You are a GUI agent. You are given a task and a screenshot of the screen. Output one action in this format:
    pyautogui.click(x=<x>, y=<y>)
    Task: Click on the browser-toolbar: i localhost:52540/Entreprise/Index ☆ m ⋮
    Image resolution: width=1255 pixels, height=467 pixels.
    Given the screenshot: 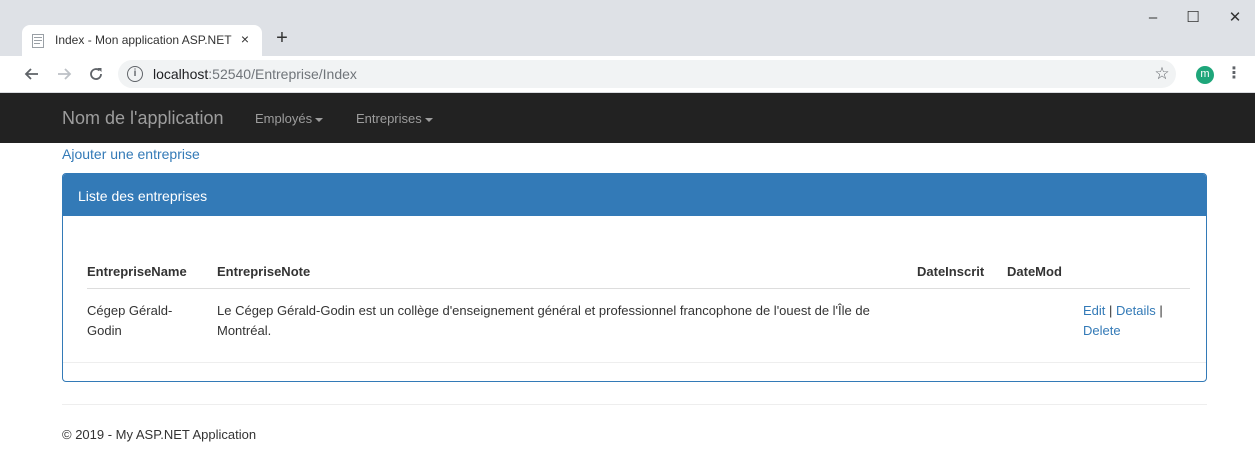 What is the action you would take?
    pyautogui.click(x=627, y=74)
    